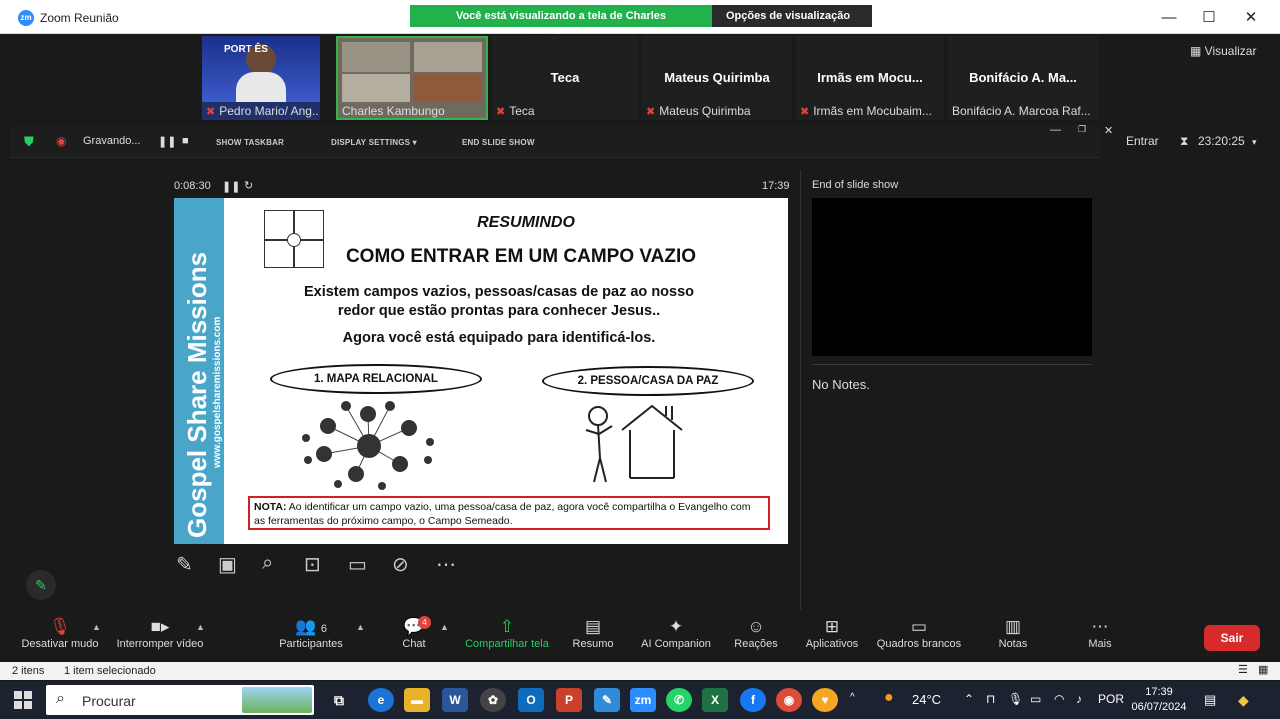  I want to click on battery-icon: ▭, so click(1035, 699).